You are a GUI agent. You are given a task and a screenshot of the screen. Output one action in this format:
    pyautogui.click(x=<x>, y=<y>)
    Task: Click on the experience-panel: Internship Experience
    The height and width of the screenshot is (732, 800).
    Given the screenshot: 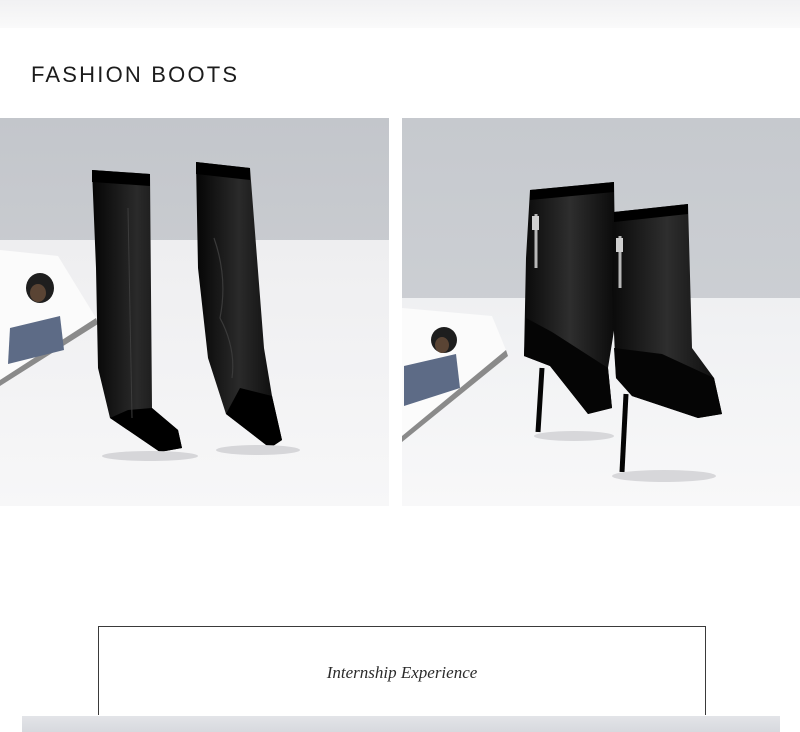 What is the action you would take?
    pyautogui.click(x=402, y=670)
    